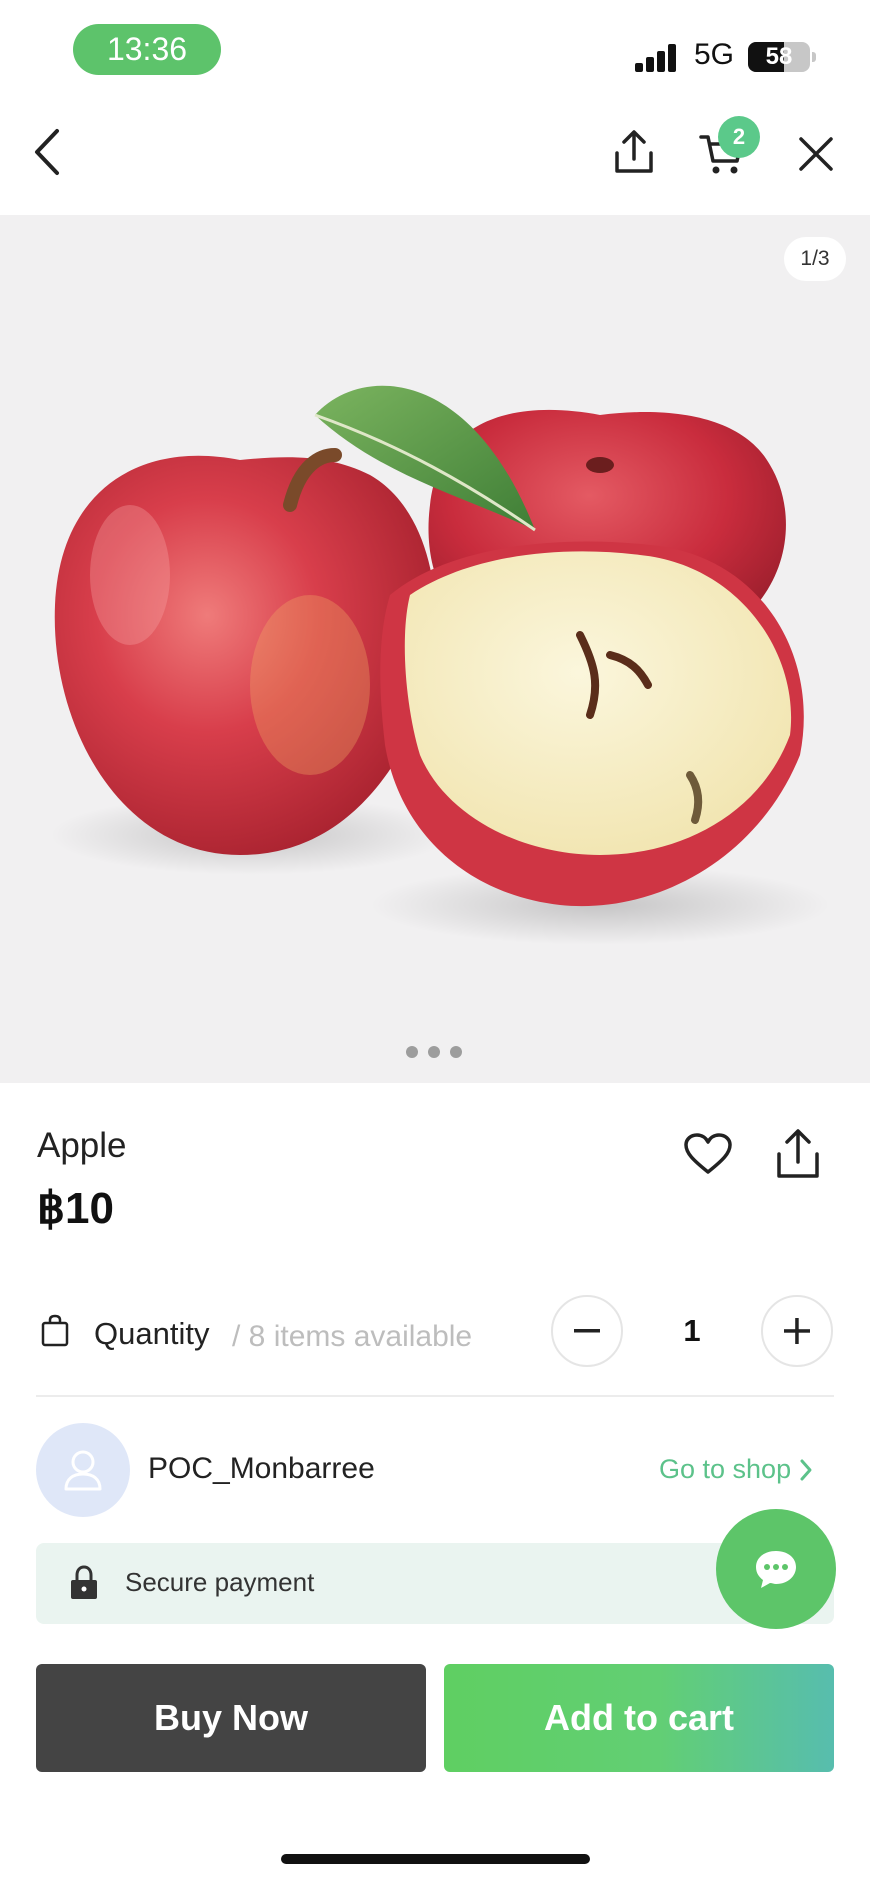  Describe the element at coordinates (352, 1336) in the screenshot. I see `quantity-available: / 8 items available` at that location.